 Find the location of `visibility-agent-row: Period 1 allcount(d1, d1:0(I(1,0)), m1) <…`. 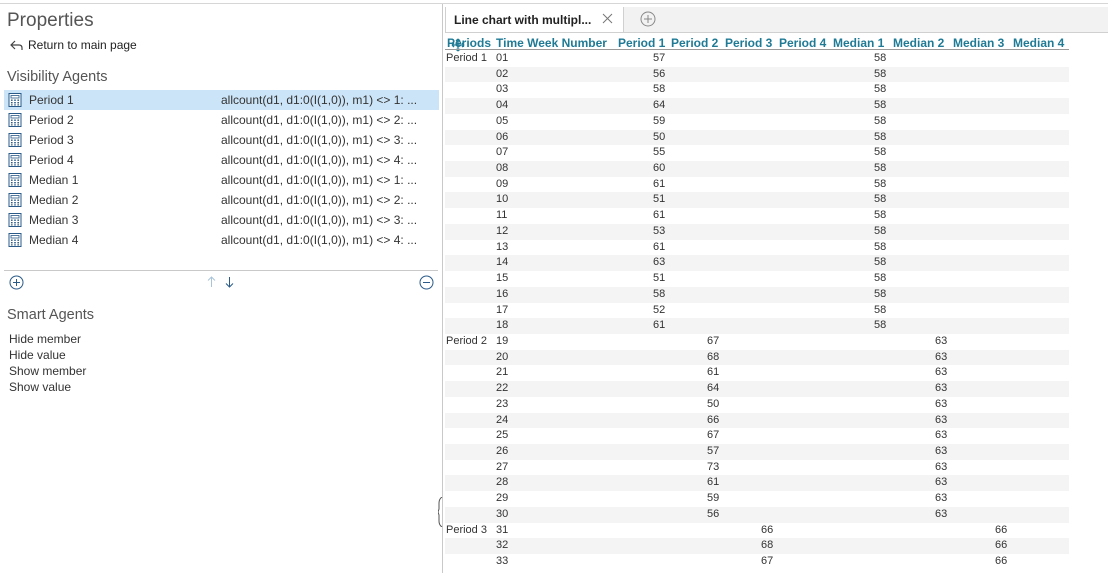

visibility-agent-row: Period 1 allcount(d1, d1:0(I(1,0)), m1) <… is located at coordinates (221, 100).